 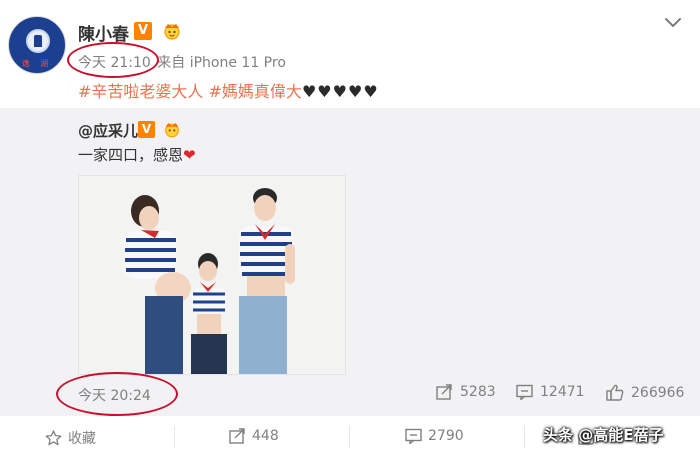 I want to click on post-text: #辛苦啦老婆大人 #媽媽真偉大♥♥♥♥♥, so click(x=228, y=90).